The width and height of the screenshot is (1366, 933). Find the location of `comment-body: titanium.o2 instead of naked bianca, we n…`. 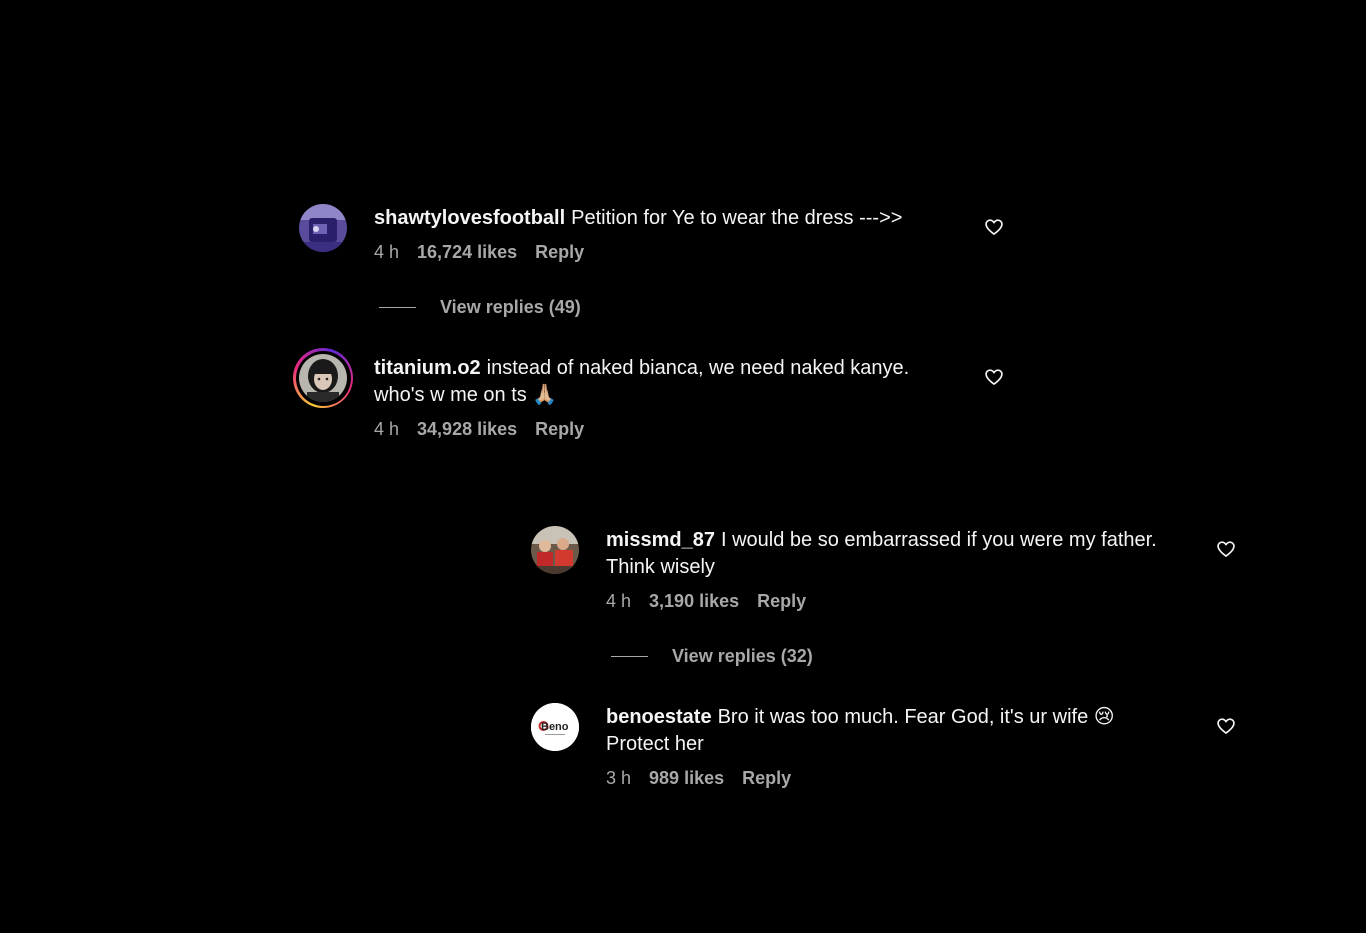

comment-body: titanium.o2 instead of naked bianca, we n… is located at coordinates (669, 397).